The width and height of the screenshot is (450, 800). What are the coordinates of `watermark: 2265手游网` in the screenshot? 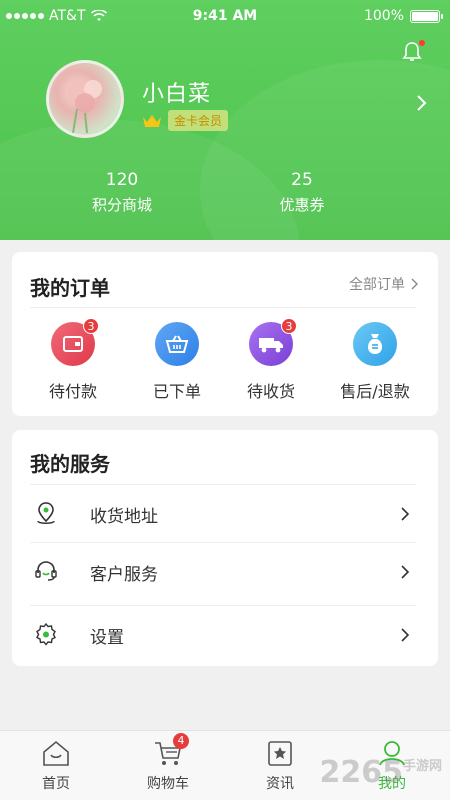 It's located at (380, 772).